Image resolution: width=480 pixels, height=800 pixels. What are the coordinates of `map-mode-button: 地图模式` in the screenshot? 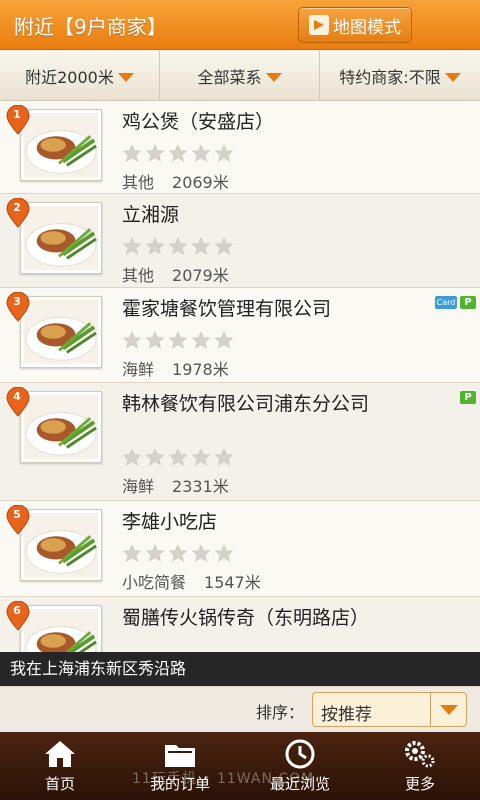 It's located at (355, 25).